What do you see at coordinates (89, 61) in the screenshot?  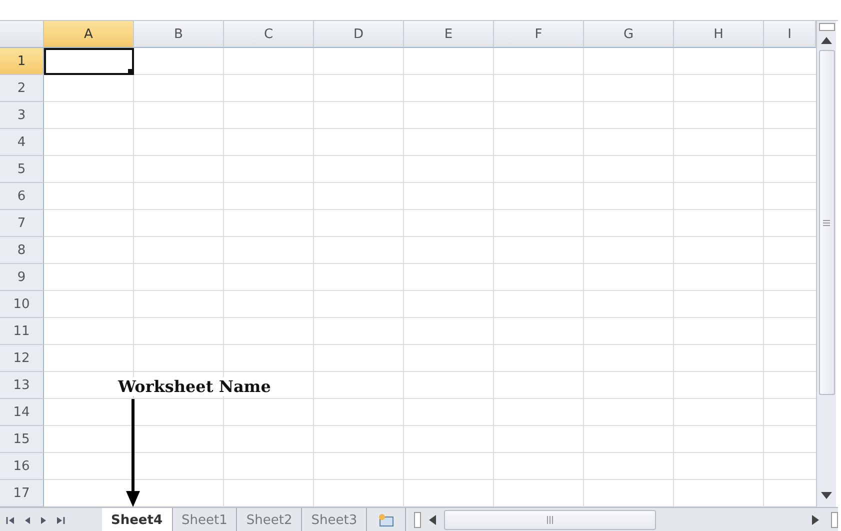 I see `active-cell` at bounding box center [89, 61].